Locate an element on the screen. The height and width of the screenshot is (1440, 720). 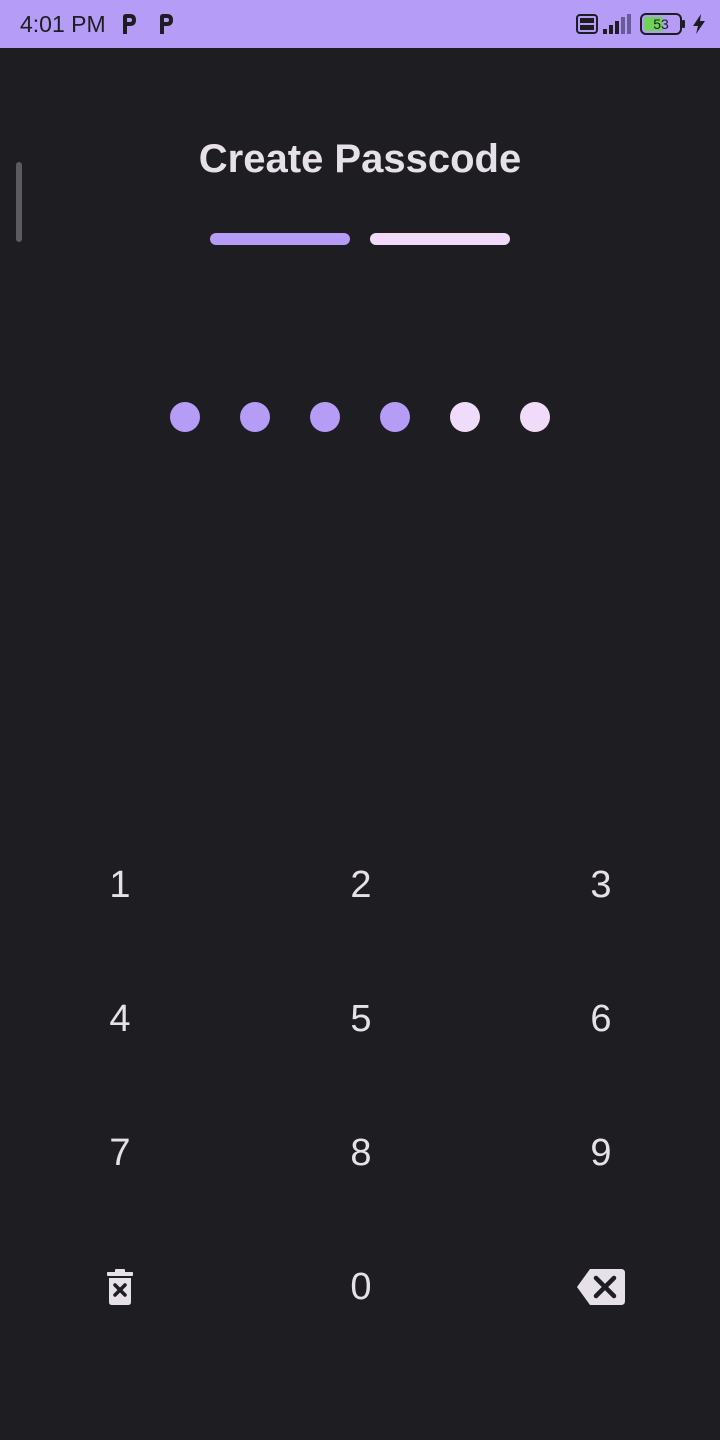
key-5: 5 is located at coordinates (361, 1019).